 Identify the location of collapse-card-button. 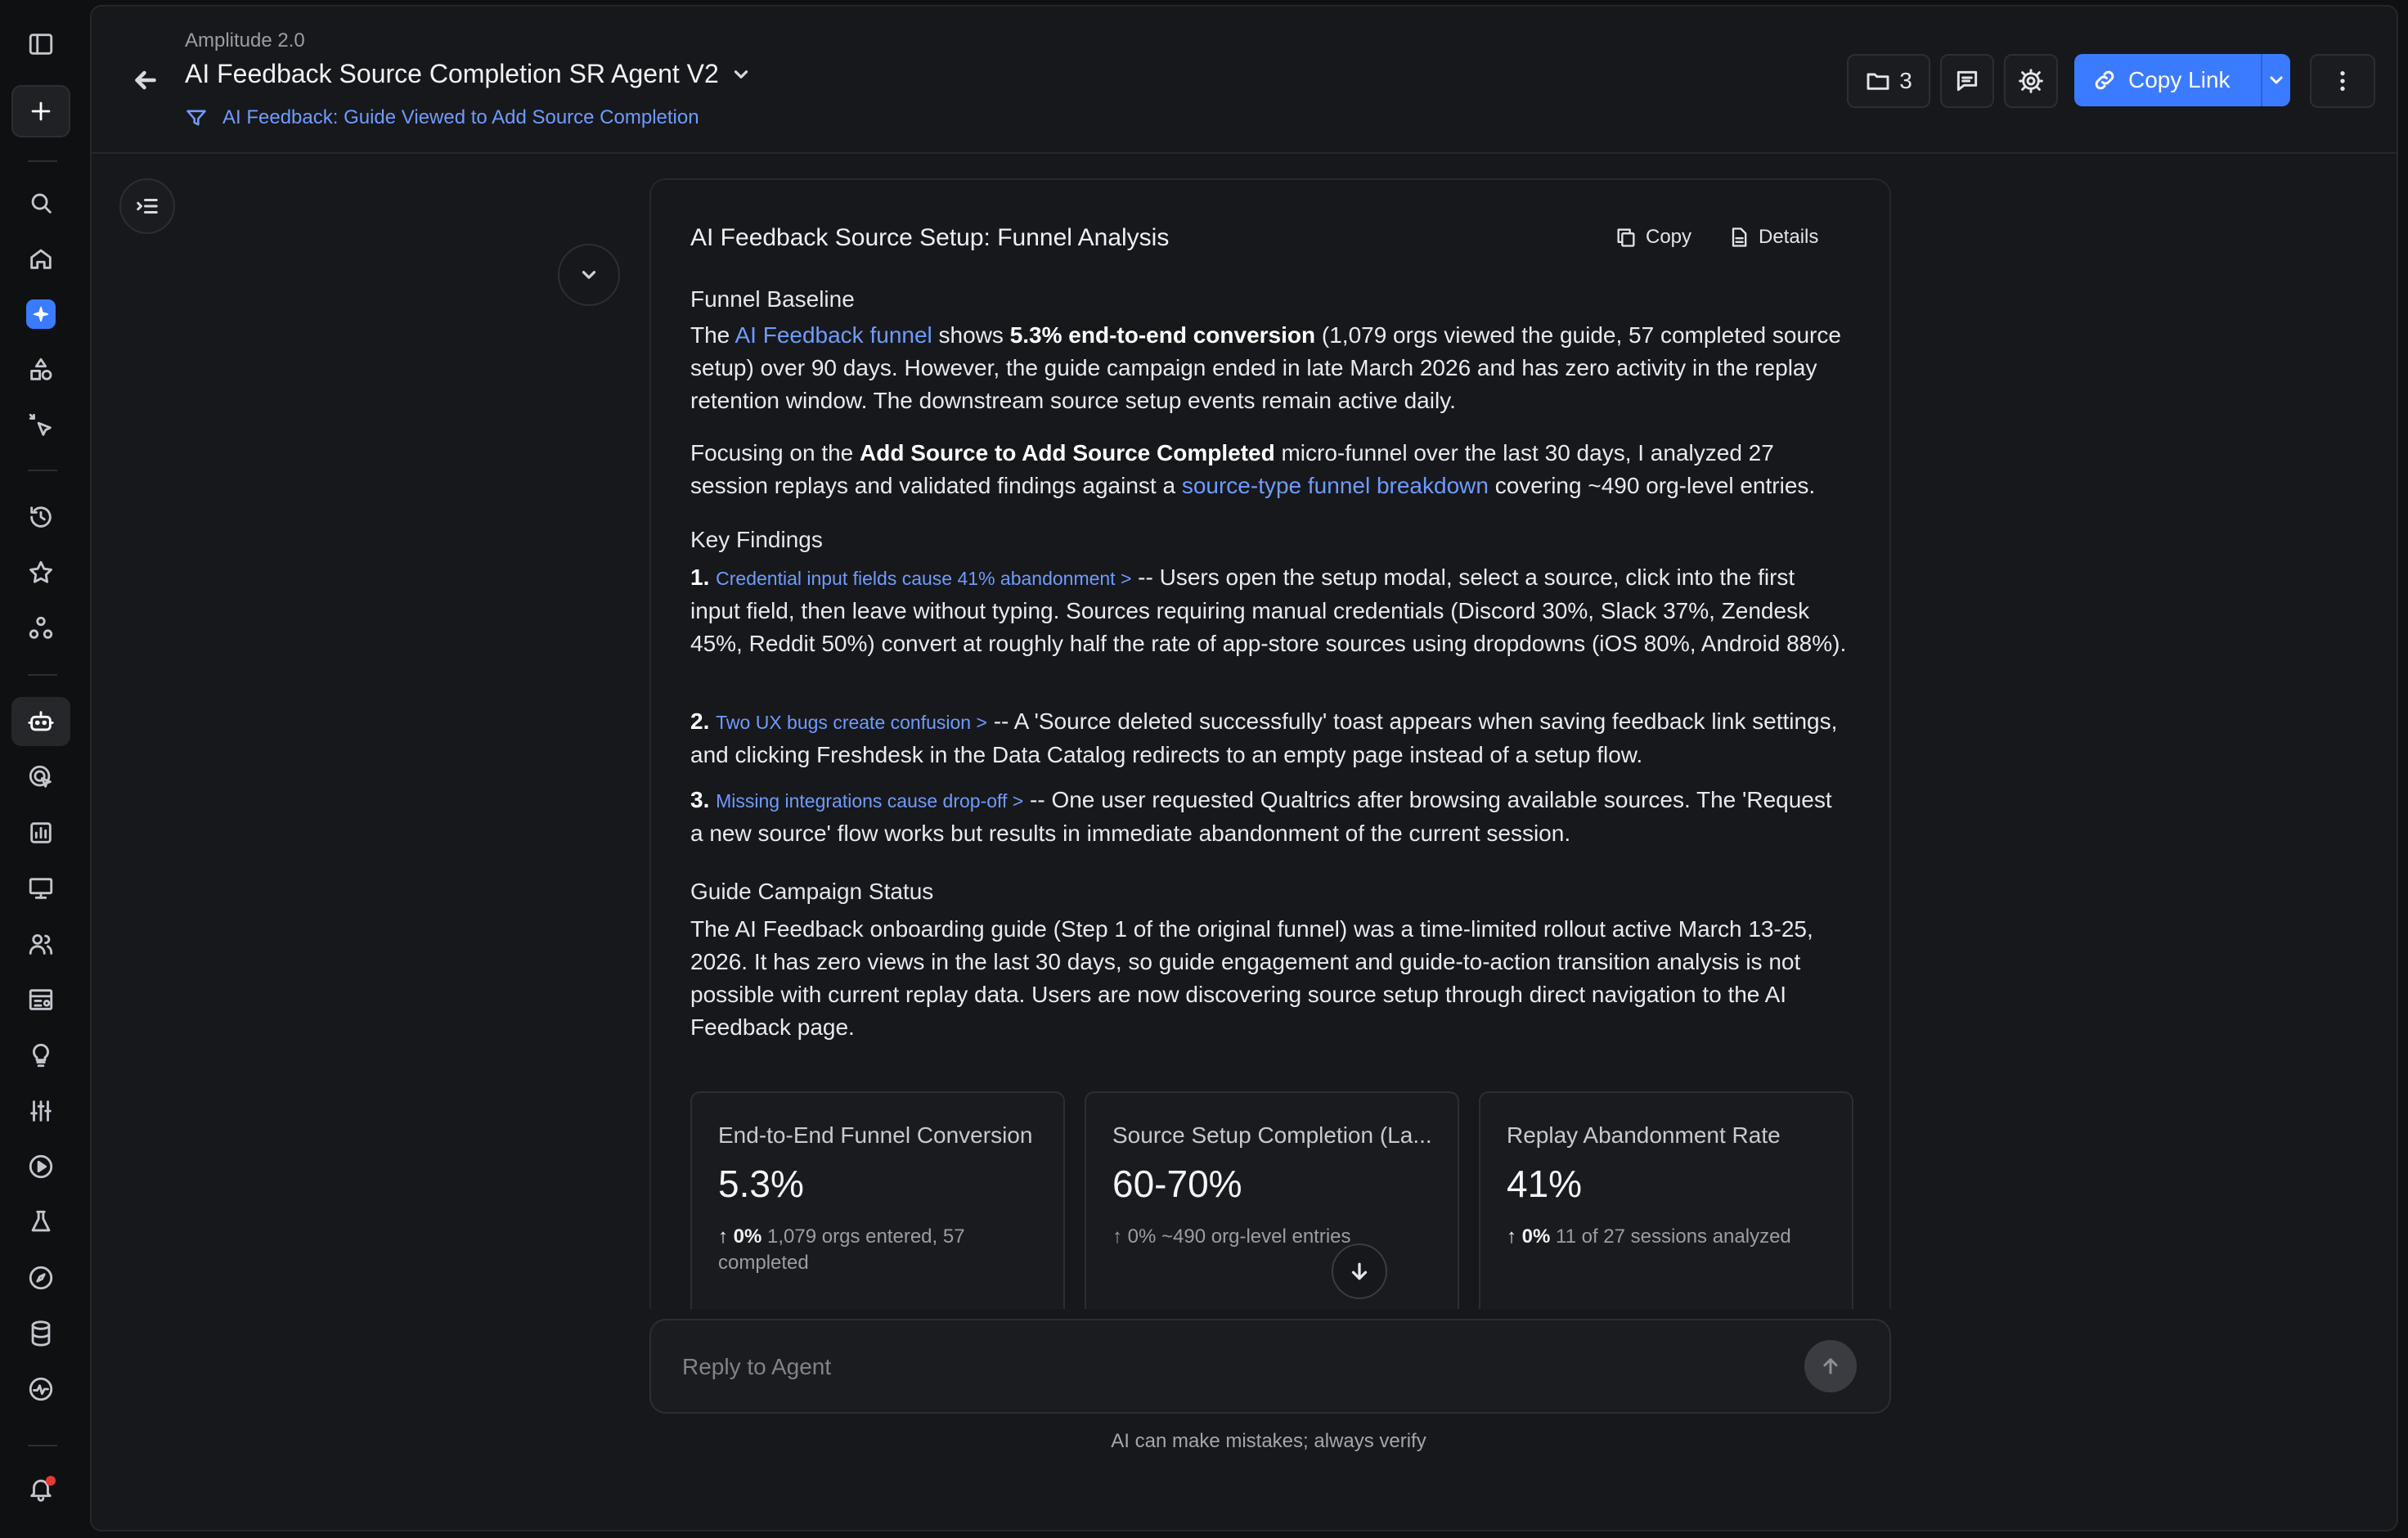
(589, 275).